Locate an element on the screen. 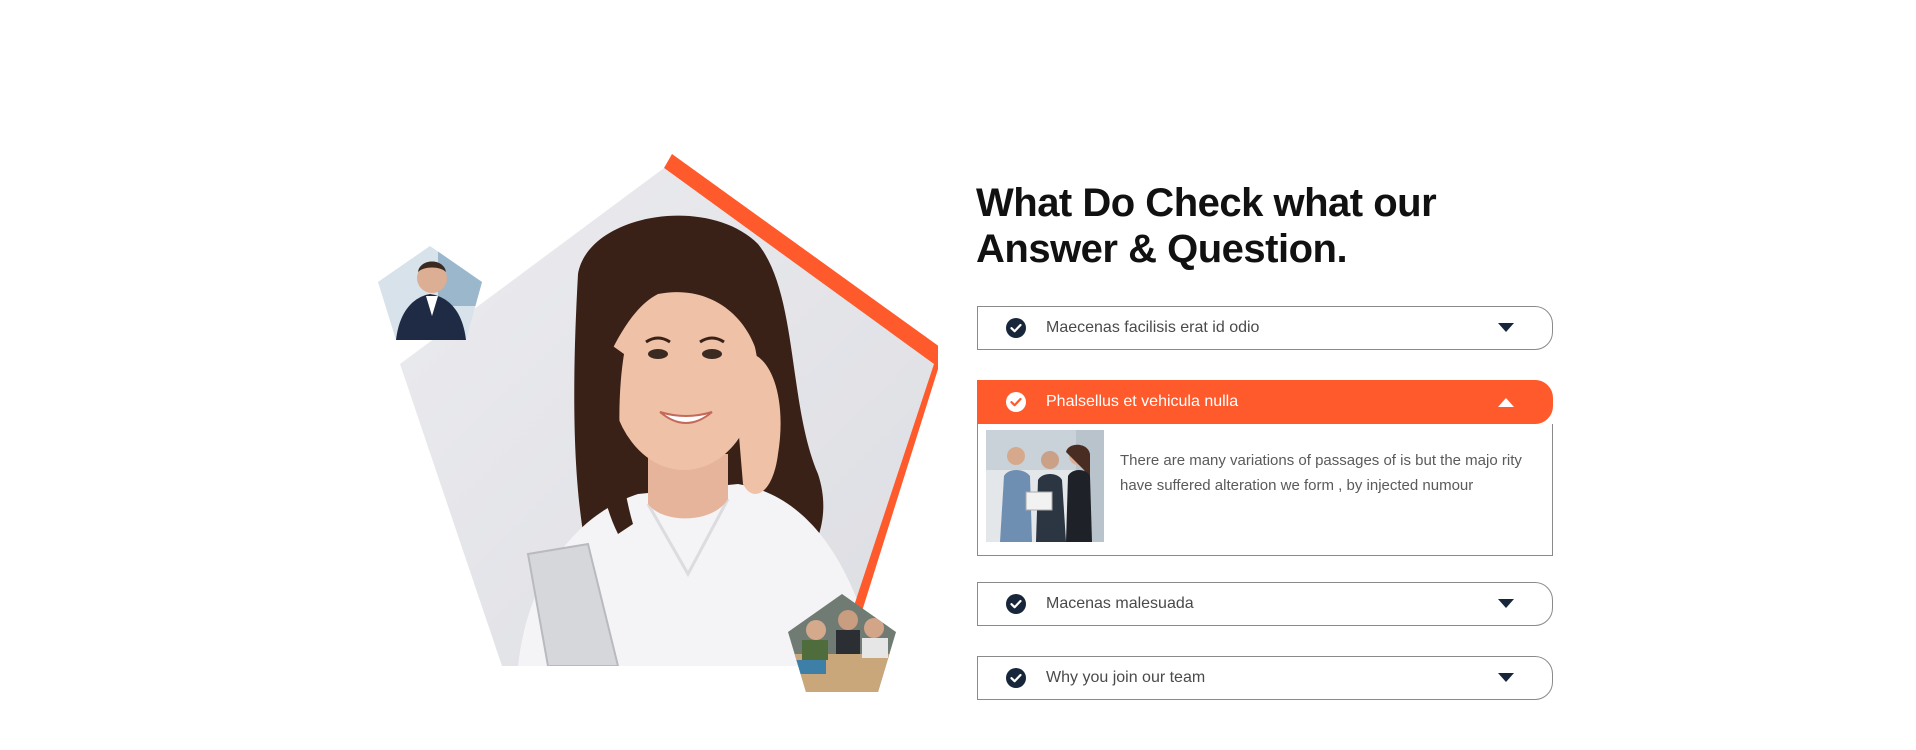 This screenshot has height=750, width=1916. faq-toggle-maecenas-facilisis: Maecenas facilisis erat id odio is located at coordinates (1265, 328).